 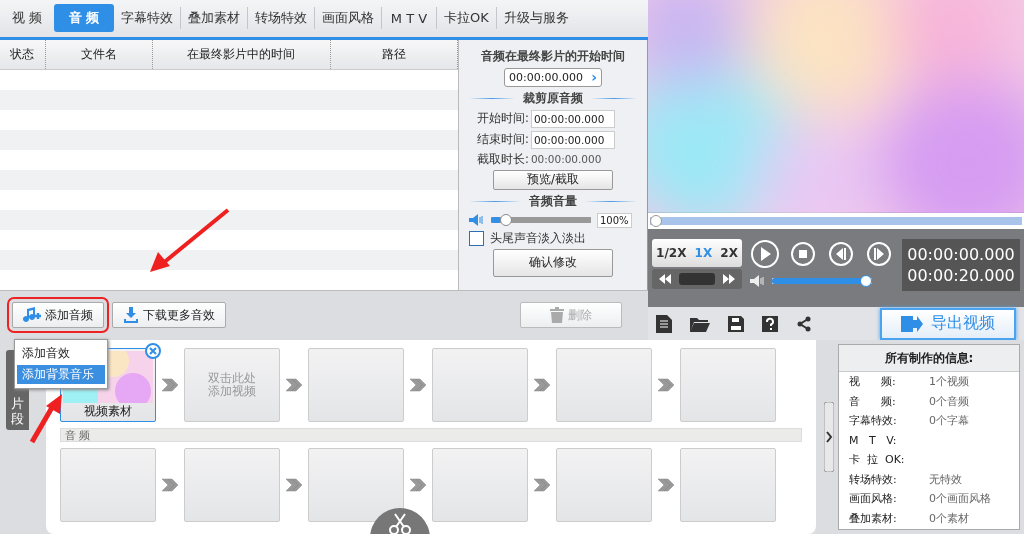 What do you see at coordinates (804, 323) in the screenshot?
I see `share-icon` at bounding box center [804, 323].